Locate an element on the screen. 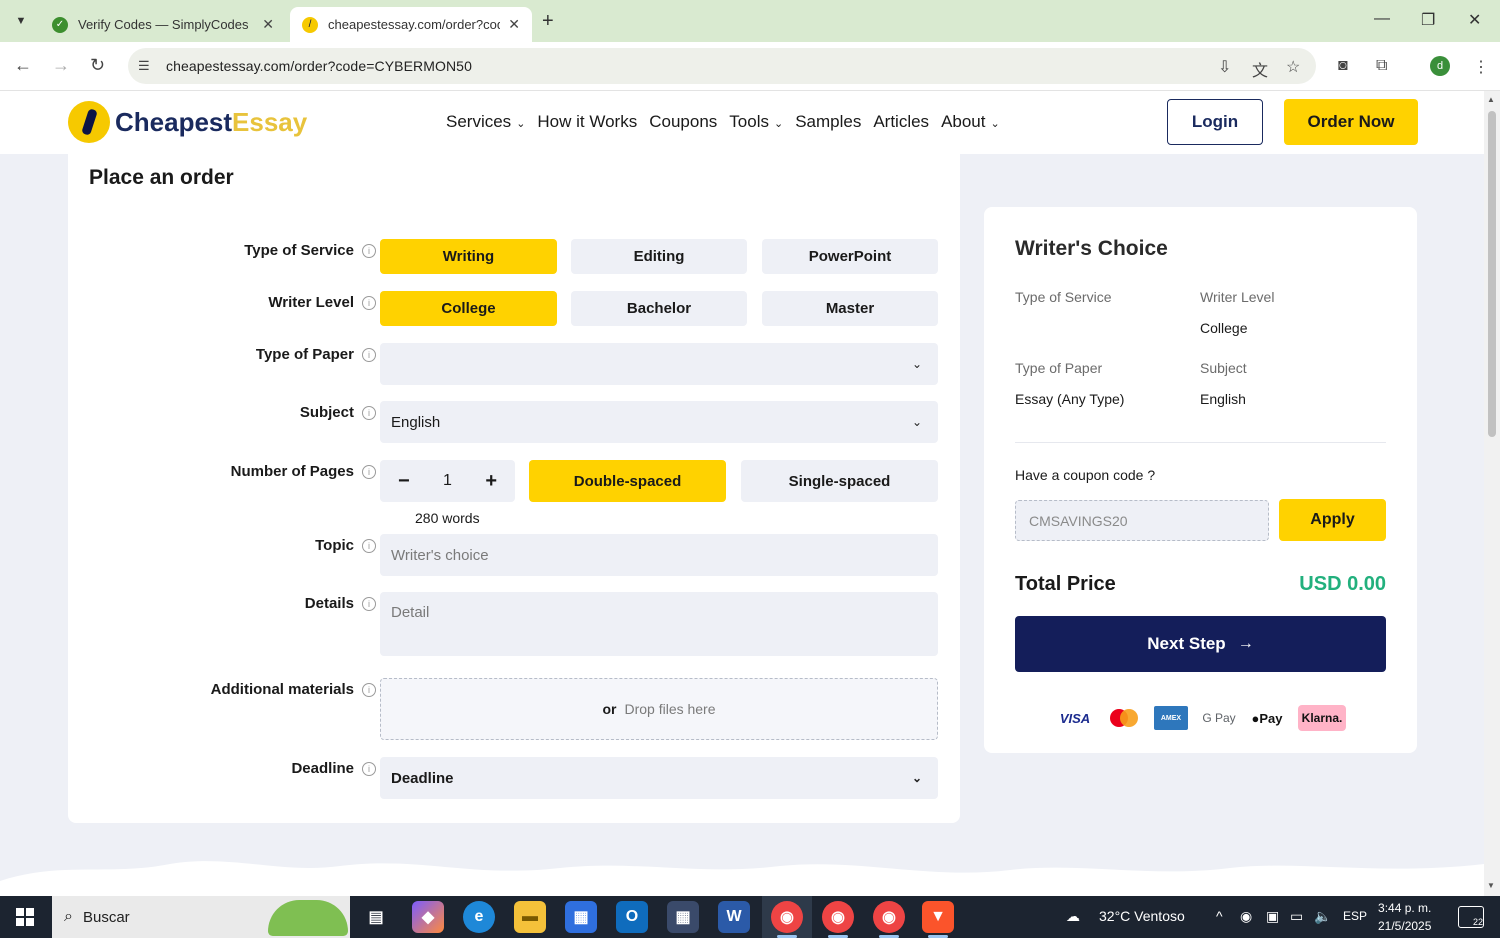 The width and height of the screenshot is (1500, 938). order-now-button: Order Now is located at coordinates (1351, 122).